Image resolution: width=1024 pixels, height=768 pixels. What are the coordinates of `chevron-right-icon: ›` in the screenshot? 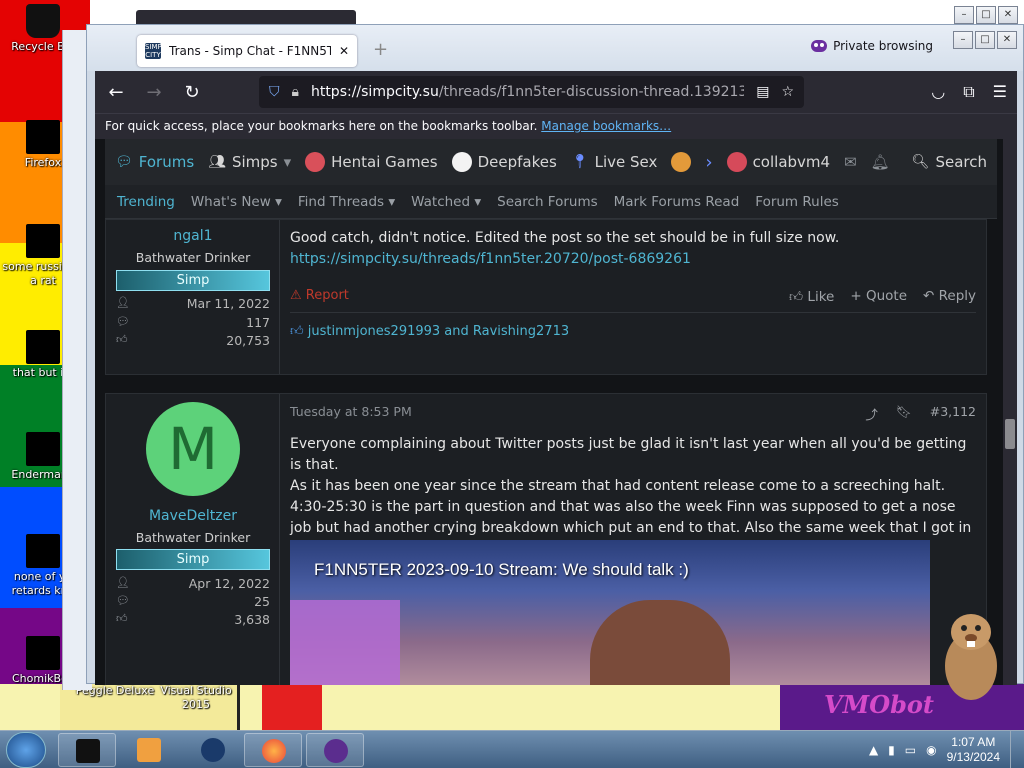 It's located at (708, 162).